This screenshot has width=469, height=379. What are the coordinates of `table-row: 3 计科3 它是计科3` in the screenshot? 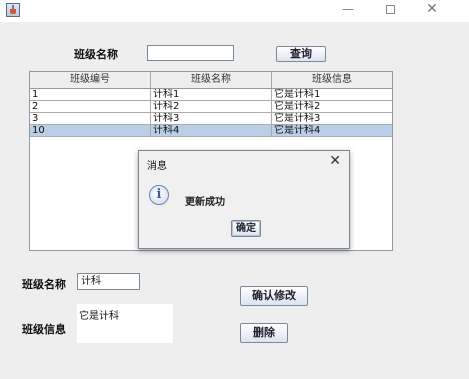 It's located at (211, 119).